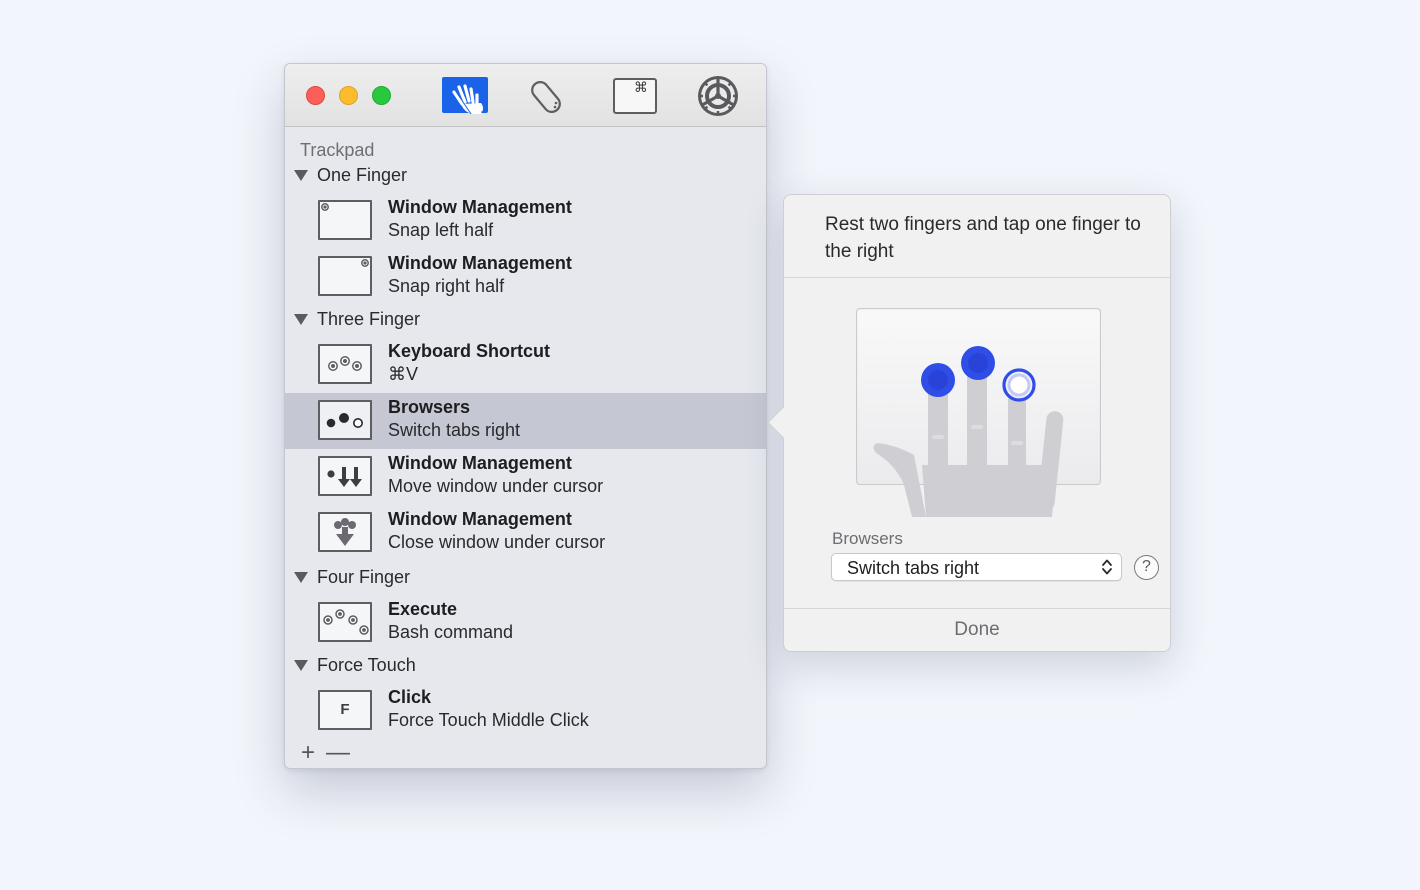 This screenshot has width=1420, height=890. What do you see at coordinates (315, 95) in the screenshot?
I see `close-button` at bounding box center [315, 95].